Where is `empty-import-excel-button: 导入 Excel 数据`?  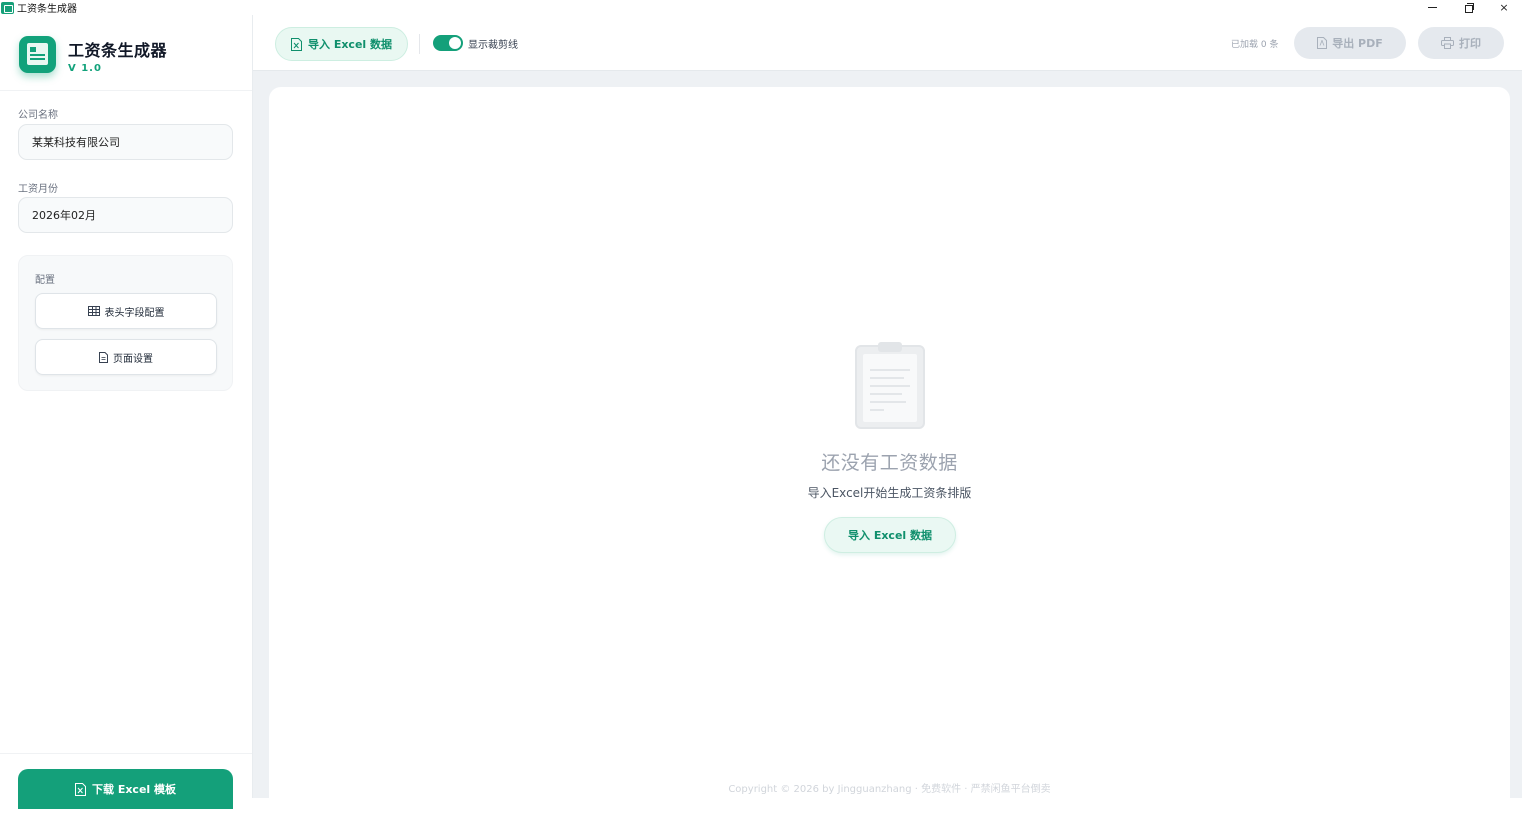
empty-import-excel-button: 导入 Excel 数据 is located at coordinates (890, 535).